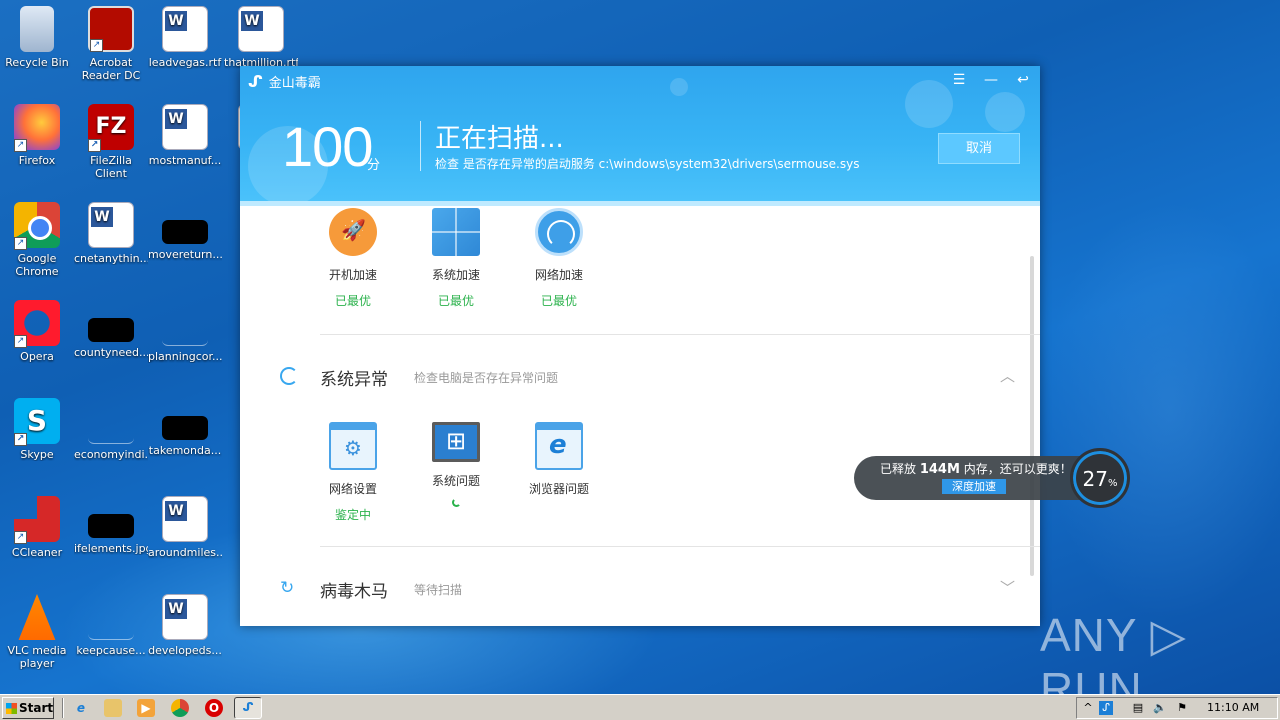 The image size is (1280, 720). I want to click on chrome-taskbar-icon, so click(180, 708).